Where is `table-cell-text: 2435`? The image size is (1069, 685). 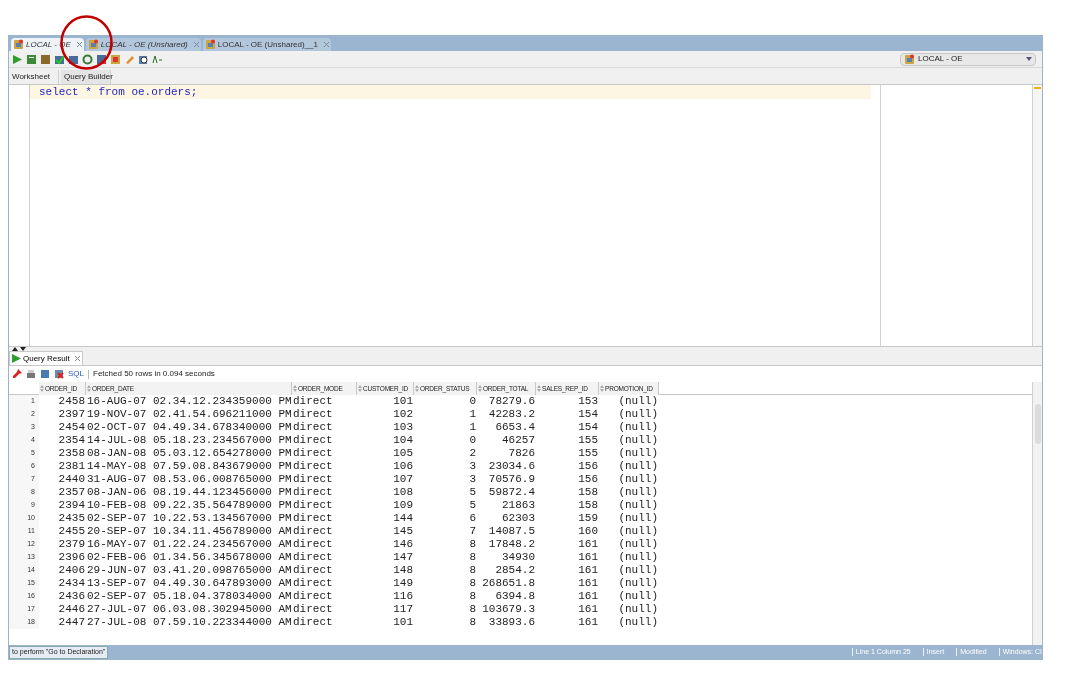
table-cell-text: 2435 is located at coordinates (71, 518).